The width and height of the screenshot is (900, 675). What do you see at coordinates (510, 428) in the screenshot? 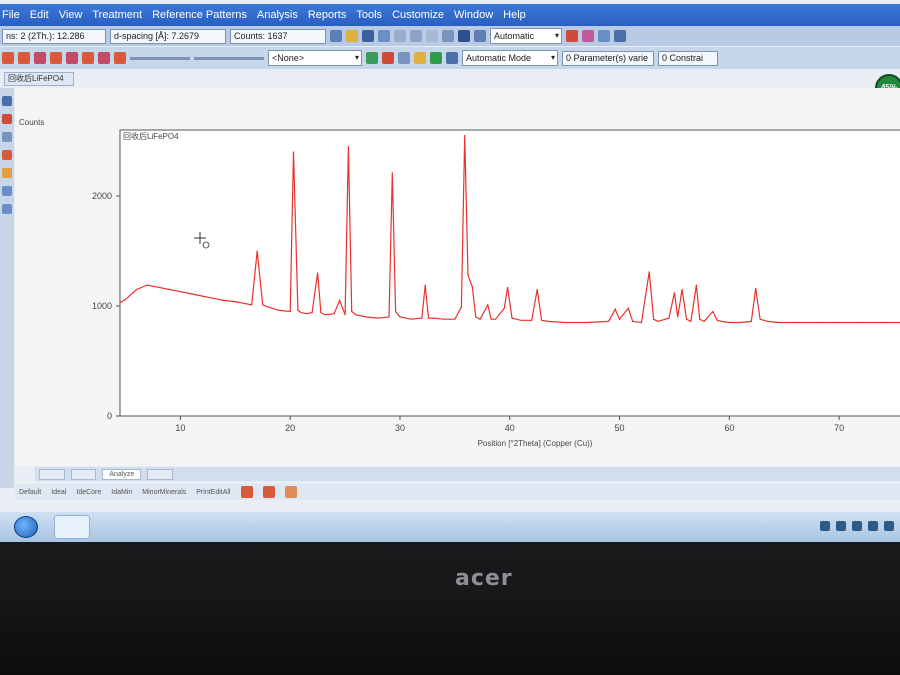
I see `x-tick-label: 40` at bounding box center [510, 428].